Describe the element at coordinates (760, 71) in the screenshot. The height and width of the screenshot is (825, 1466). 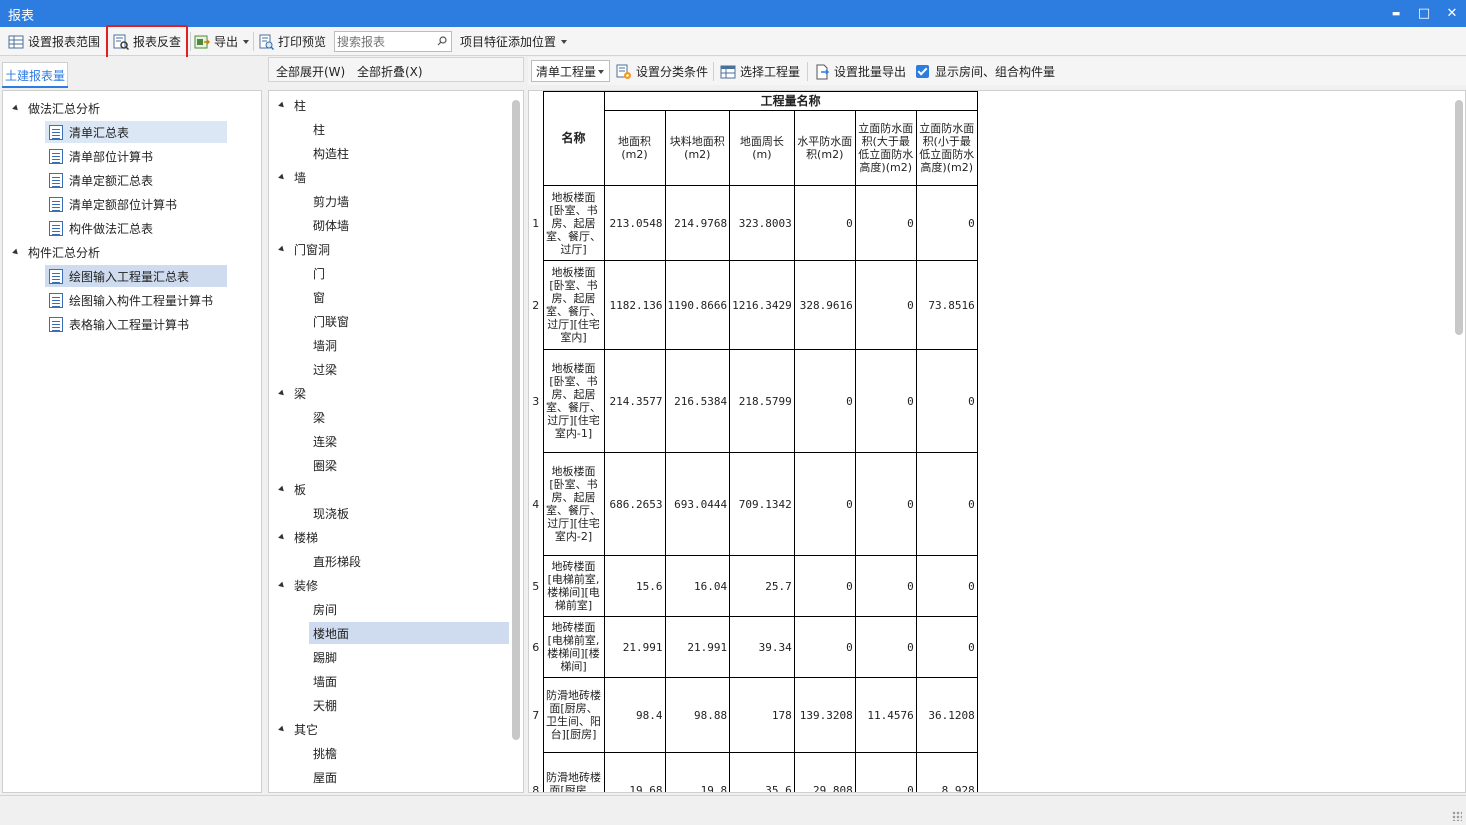
I see `select-quantity-button: 选择工程量` at that location.